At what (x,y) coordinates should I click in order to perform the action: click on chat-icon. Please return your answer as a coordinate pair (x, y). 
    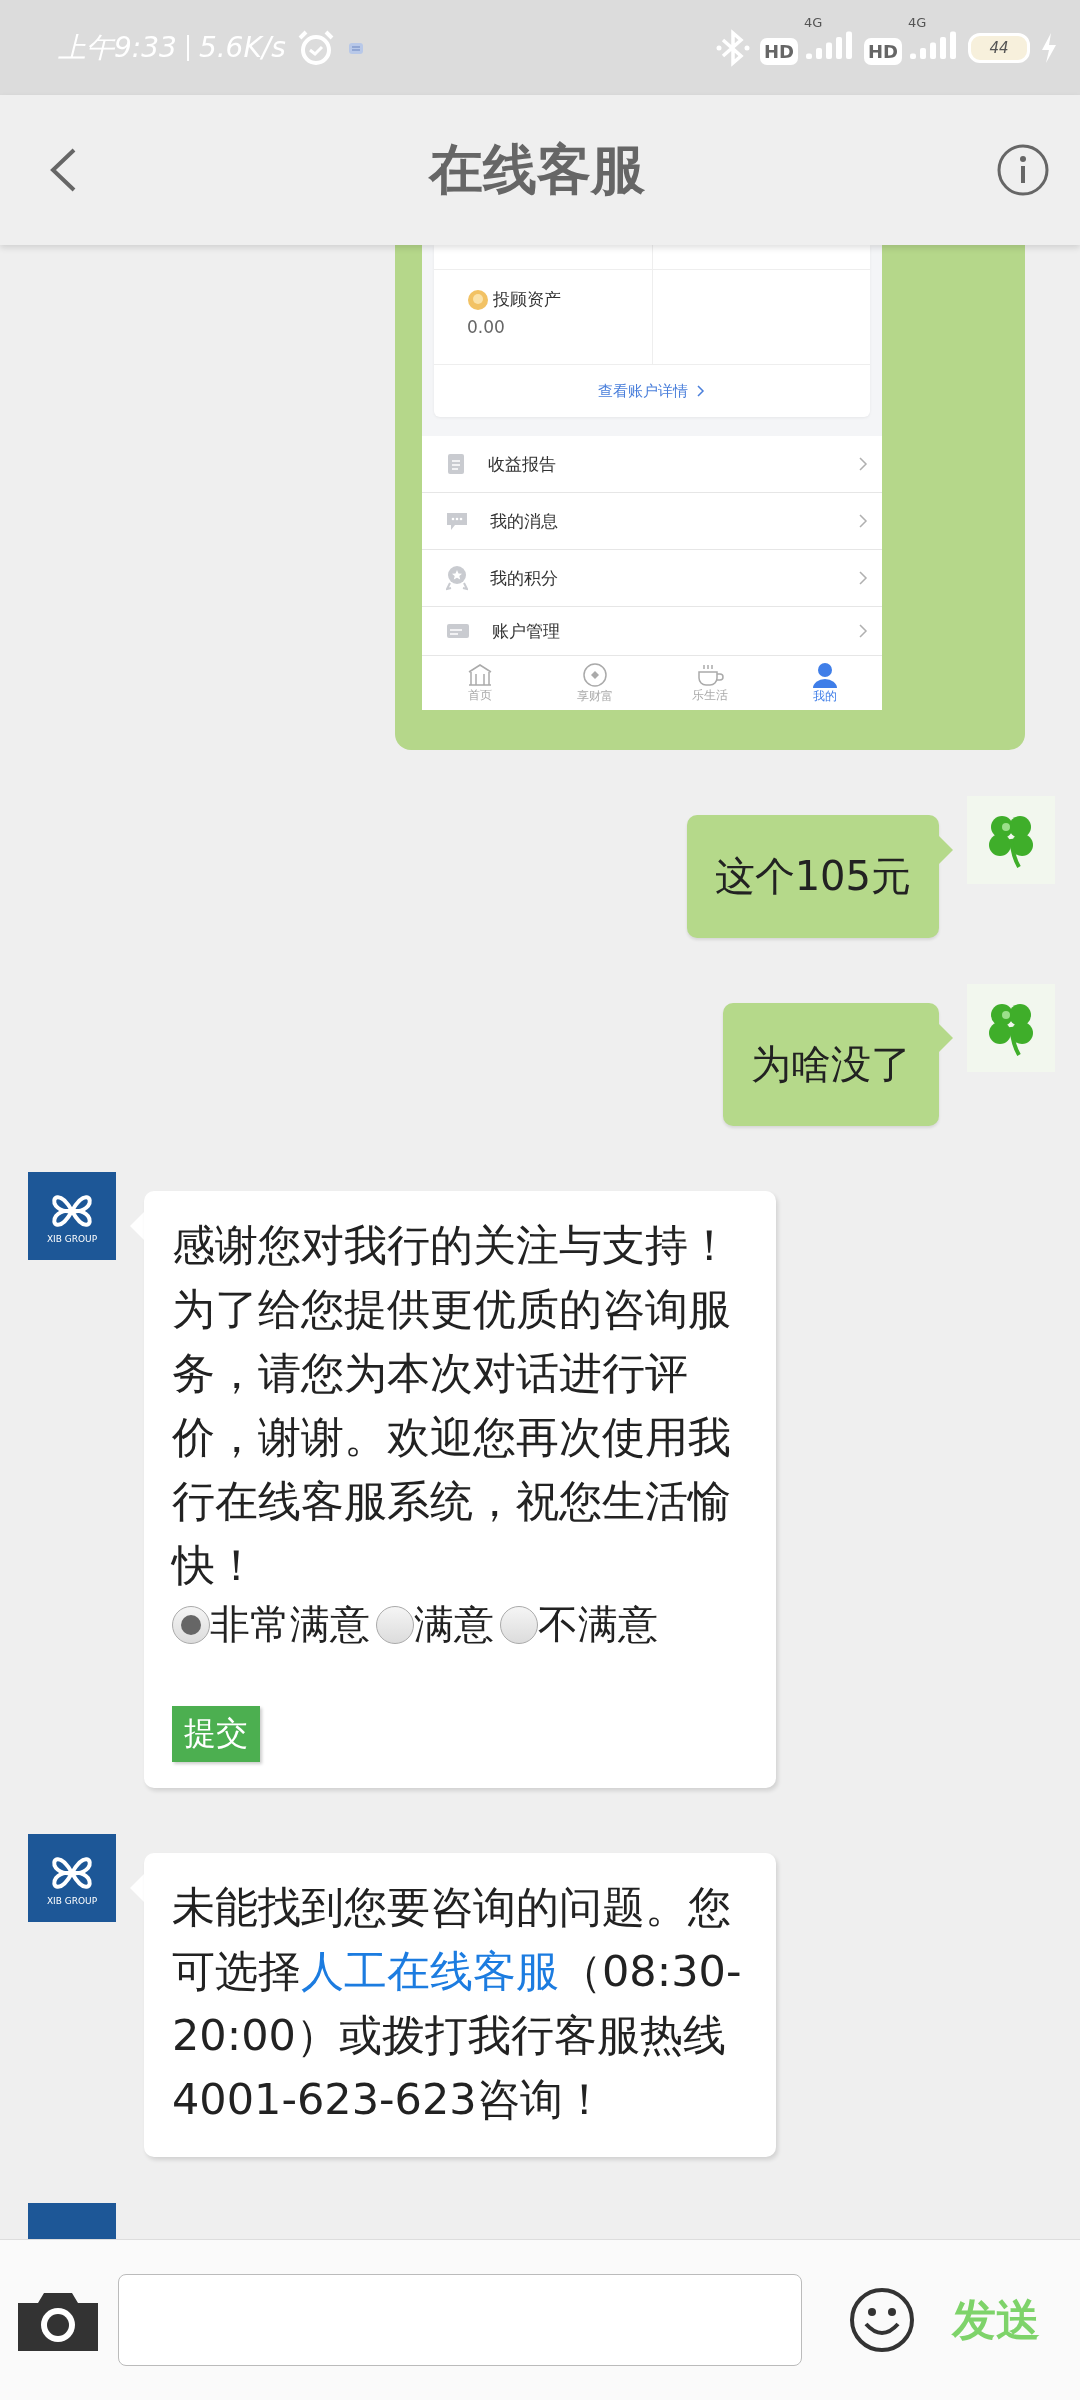
    Looking at the image, I should click on (457, 521).